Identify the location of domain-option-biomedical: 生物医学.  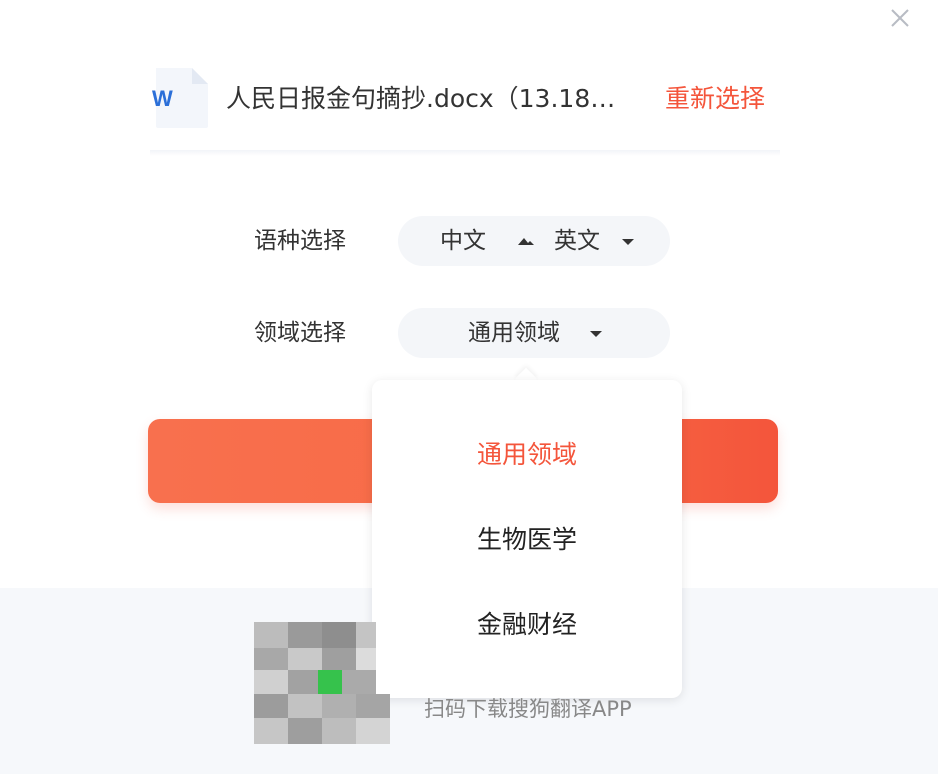
(527, 540).